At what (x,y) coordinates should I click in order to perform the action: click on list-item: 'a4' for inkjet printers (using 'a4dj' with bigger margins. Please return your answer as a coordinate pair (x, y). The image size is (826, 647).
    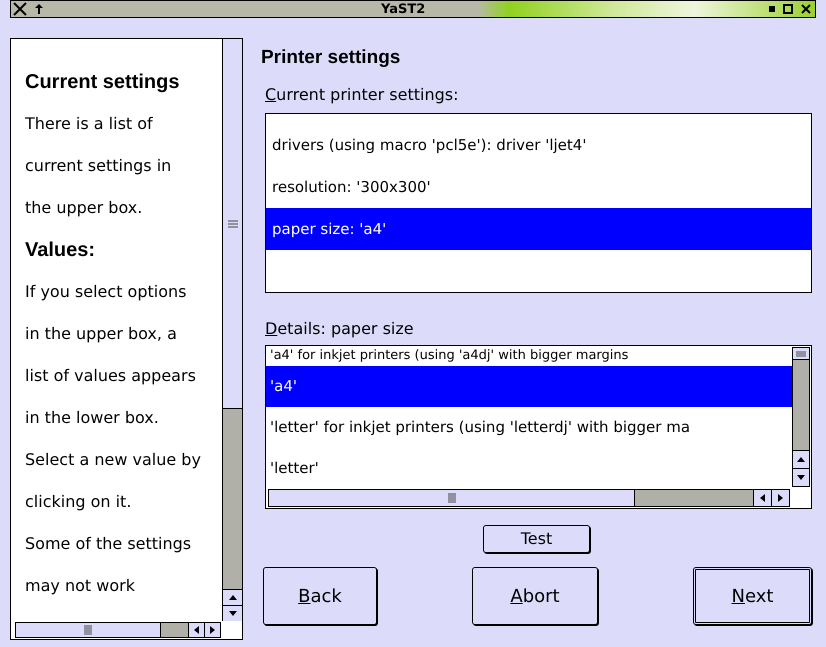
    Looking at the image, I should click on (529, 356).